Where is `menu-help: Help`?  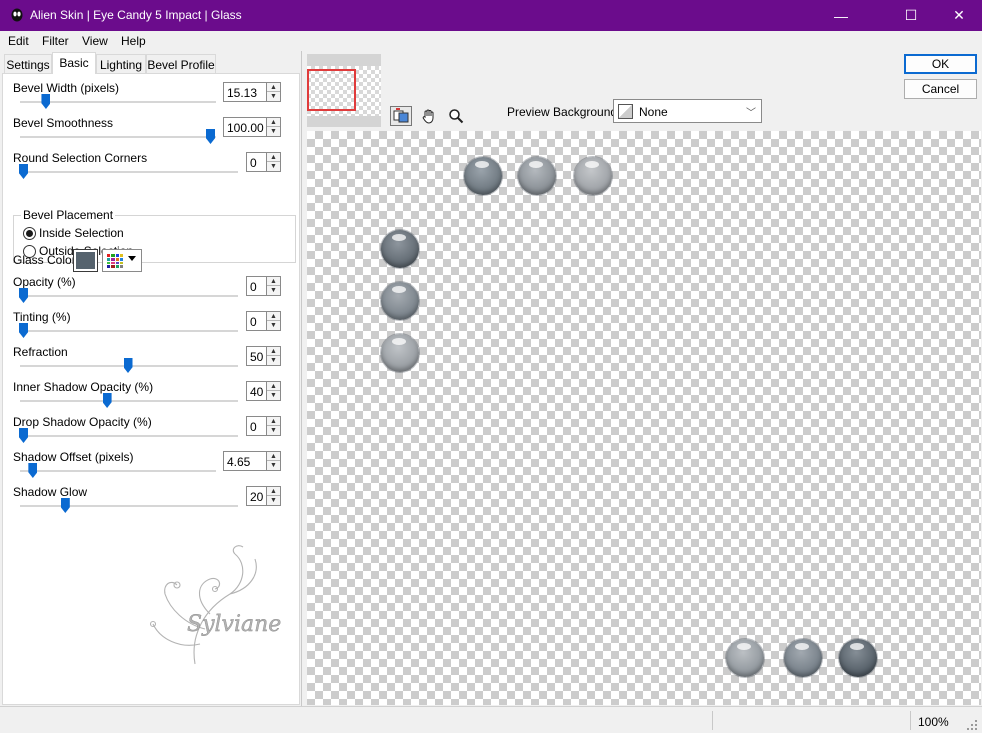 menu-help: Help is located at coordinates (133, 41).